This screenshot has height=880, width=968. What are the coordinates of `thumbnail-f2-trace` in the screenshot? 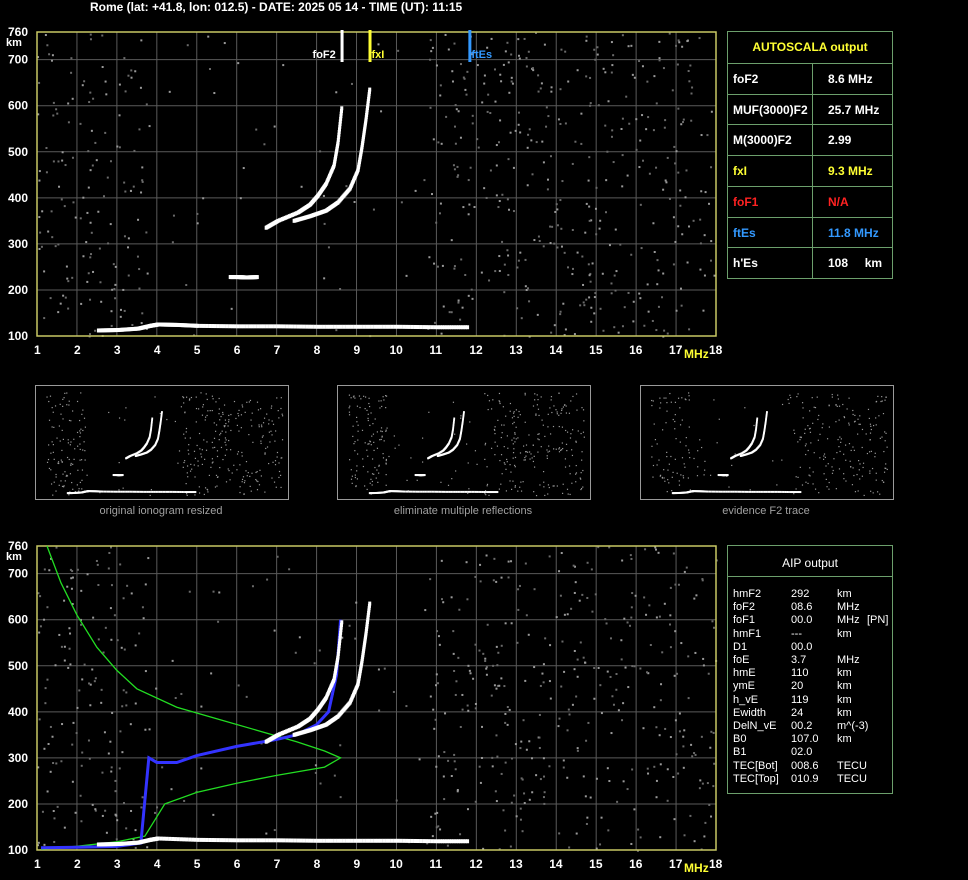 It's located at (767, 442).